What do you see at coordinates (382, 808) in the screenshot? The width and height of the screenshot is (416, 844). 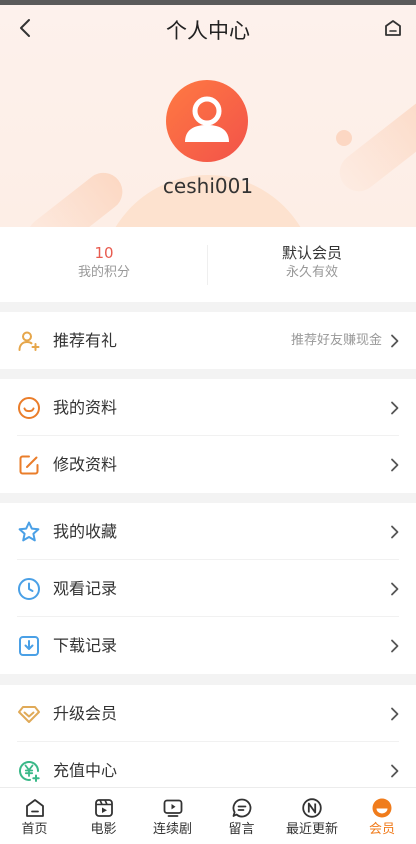 I see `member-icon` at bounding box center [382, 808].